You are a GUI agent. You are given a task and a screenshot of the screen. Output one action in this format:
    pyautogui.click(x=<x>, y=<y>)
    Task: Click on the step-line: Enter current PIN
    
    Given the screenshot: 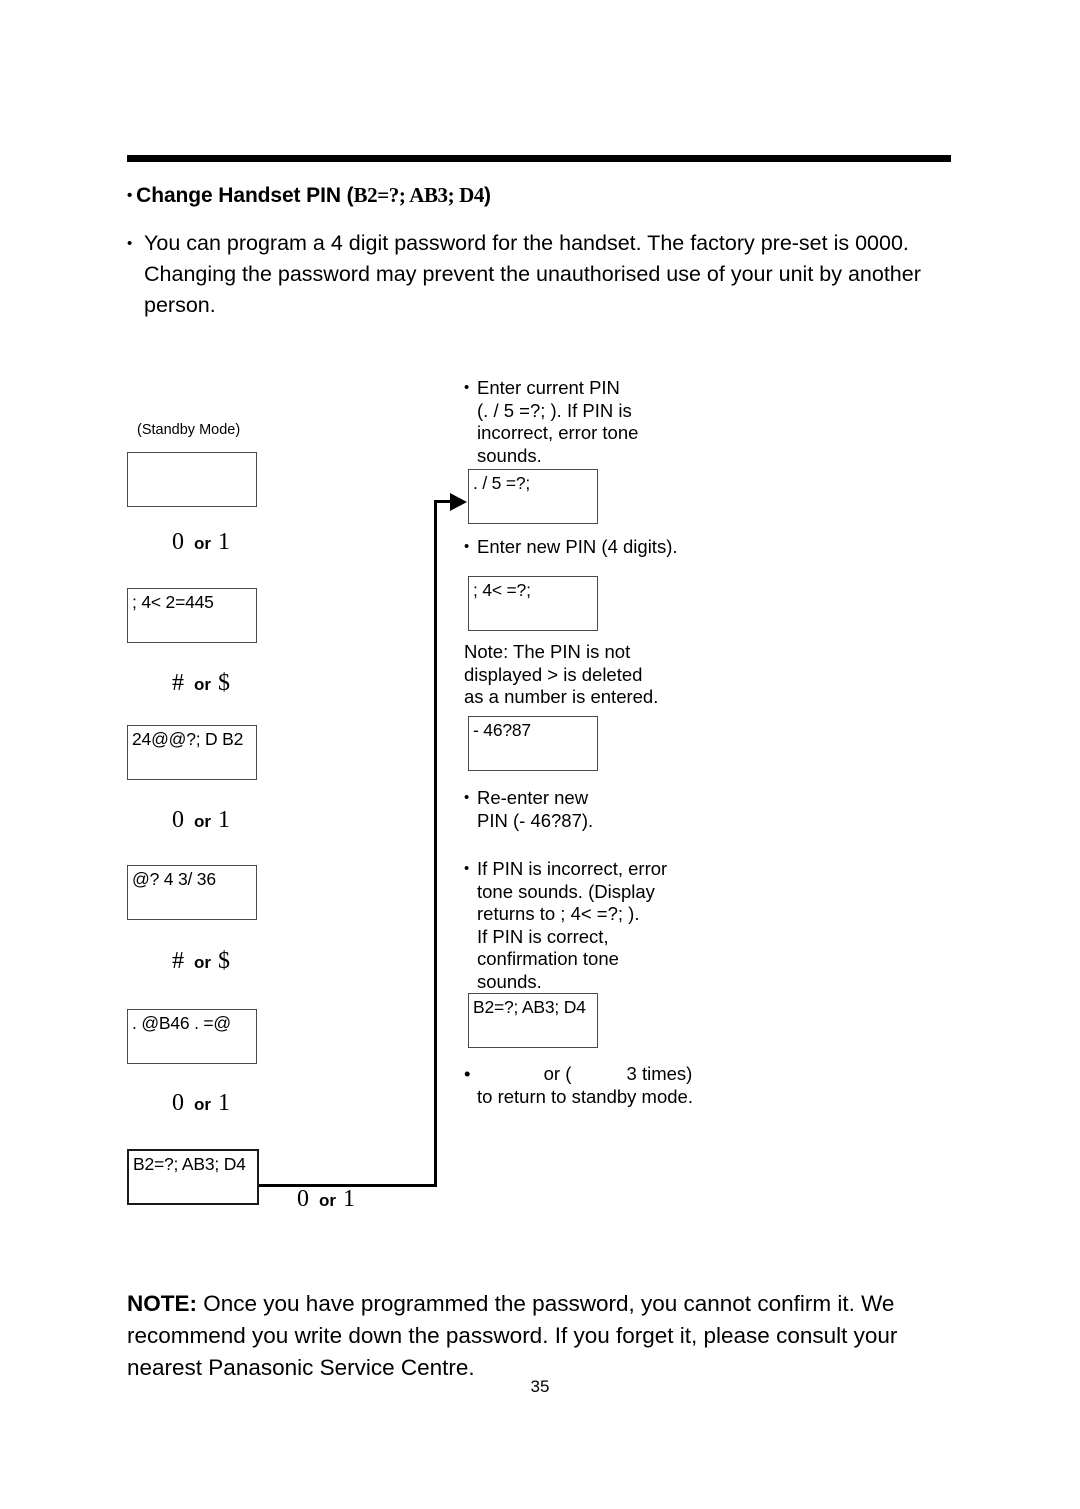 What is the action you would take?
    pyautogui.click(x=548, y=387)
    